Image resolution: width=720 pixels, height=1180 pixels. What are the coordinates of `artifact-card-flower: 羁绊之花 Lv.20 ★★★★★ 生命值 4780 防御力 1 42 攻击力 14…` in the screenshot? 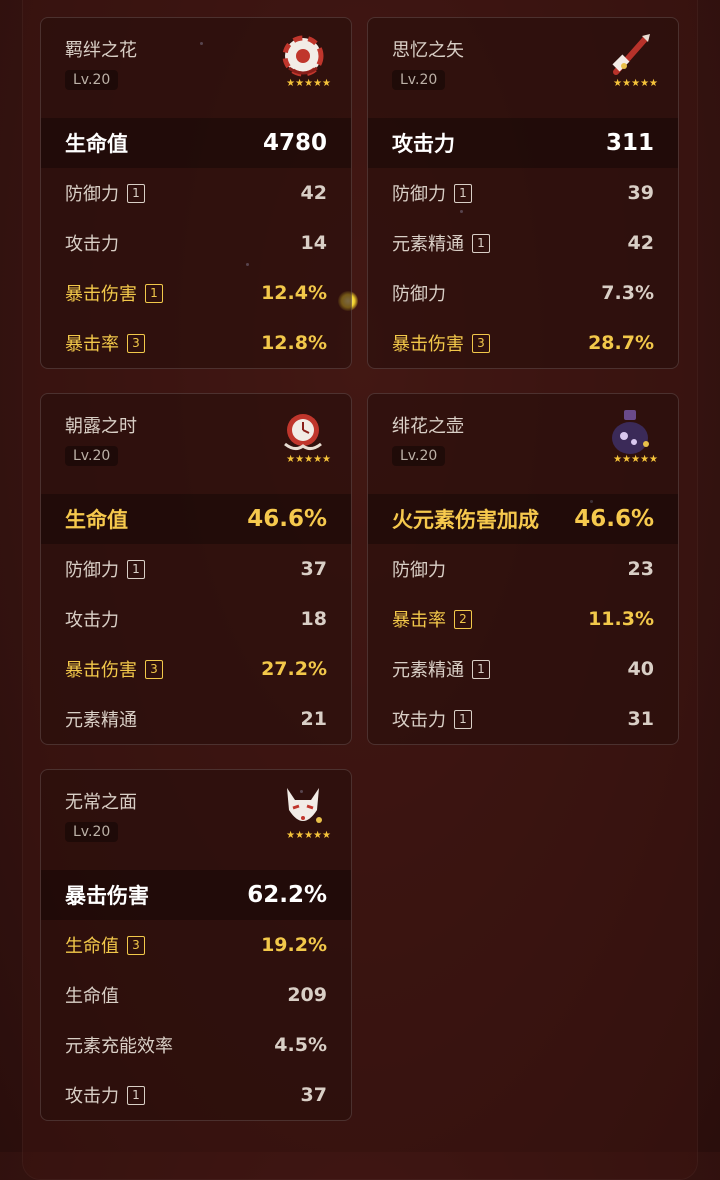 It's located at (196, 193).